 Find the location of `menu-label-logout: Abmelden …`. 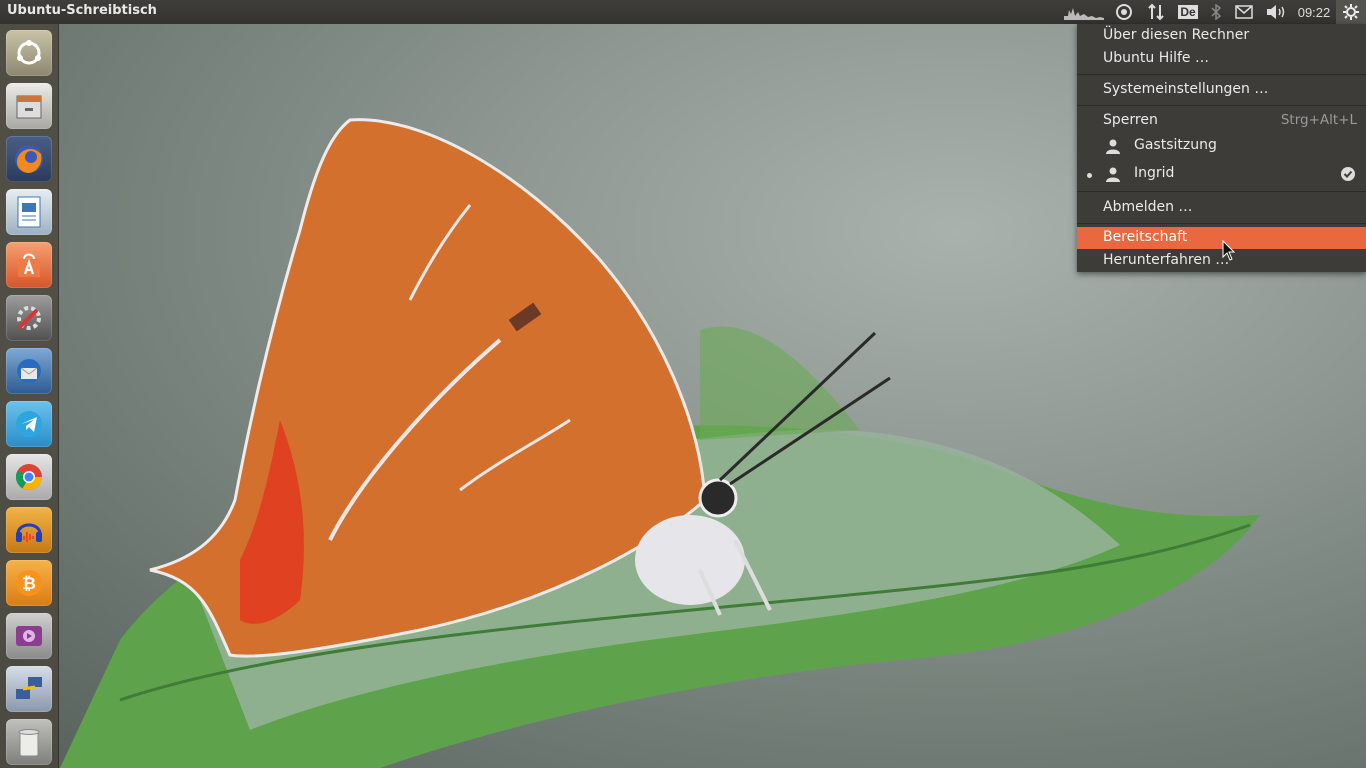

menu-label-logout: Abmelden … is located at coordinates (1148, 207).